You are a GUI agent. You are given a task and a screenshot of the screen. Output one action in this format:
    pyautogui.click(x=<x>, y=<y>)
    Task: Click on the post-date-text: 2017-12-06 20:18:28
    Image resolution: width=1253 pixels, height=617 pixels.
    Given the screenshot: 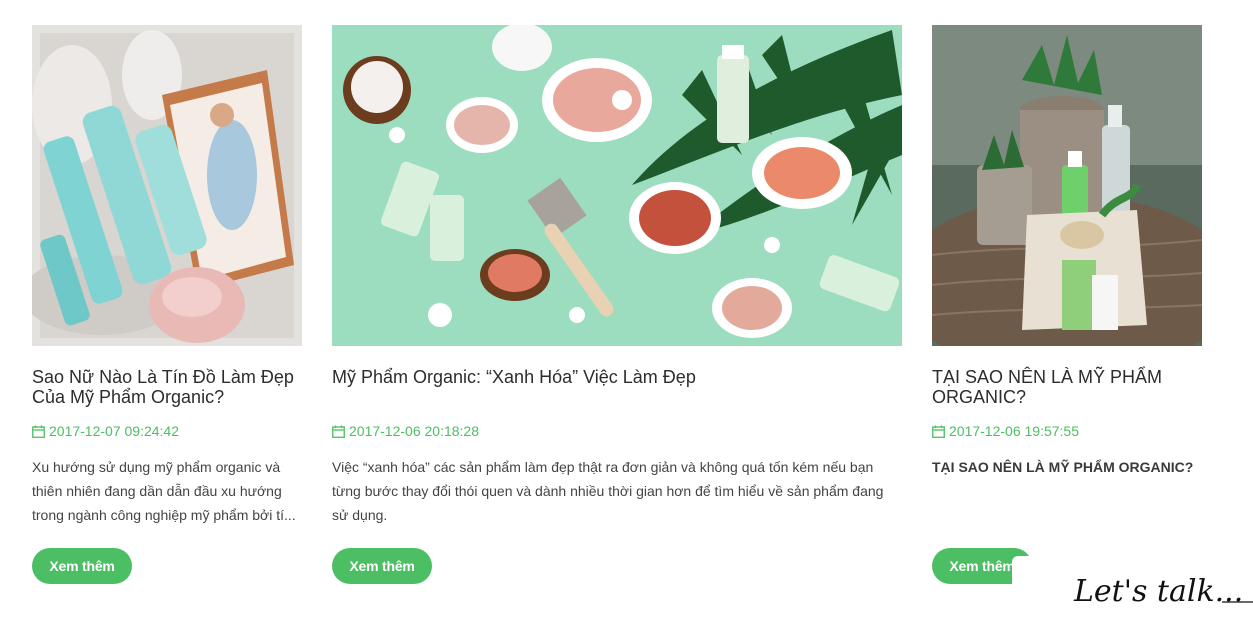 What is the action you would take?
    pyautogui.click(x=414, y=431)
    